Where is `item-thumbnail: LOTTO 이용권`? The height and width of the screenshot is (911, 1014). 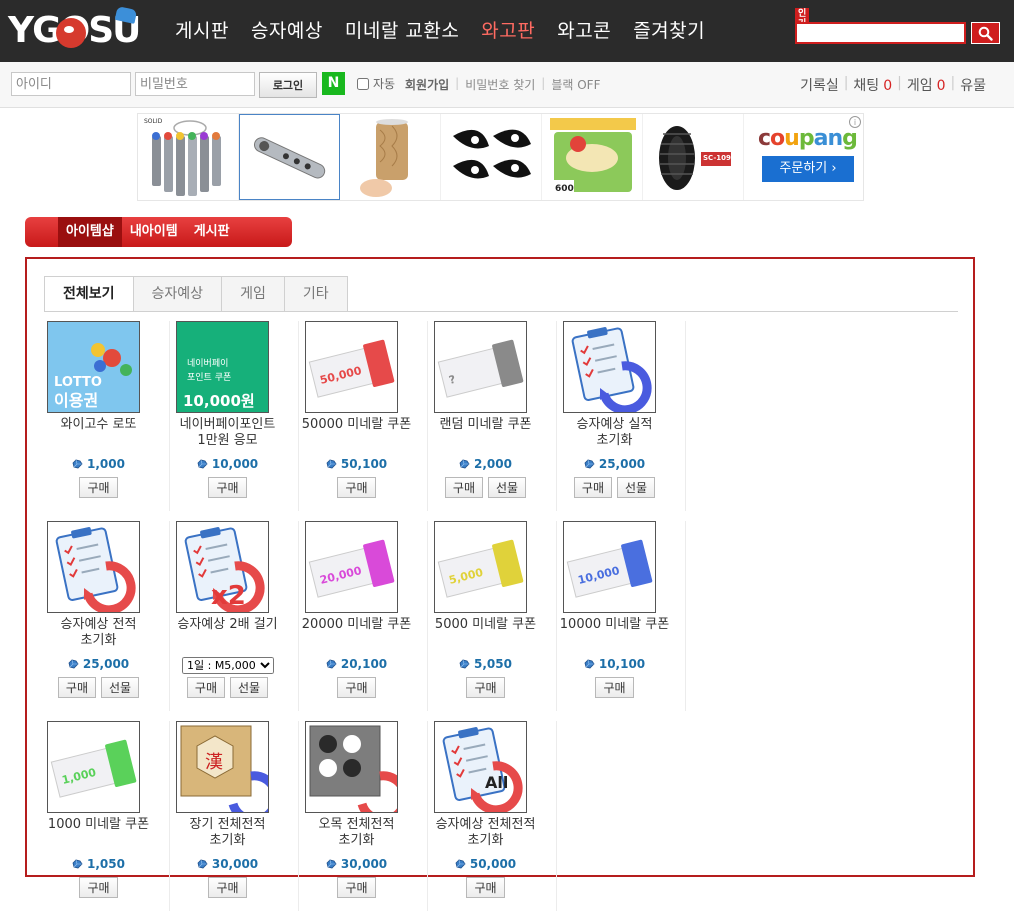 item-thumbnail: LOTTO 이용권 is located at coordinates (93, 367).